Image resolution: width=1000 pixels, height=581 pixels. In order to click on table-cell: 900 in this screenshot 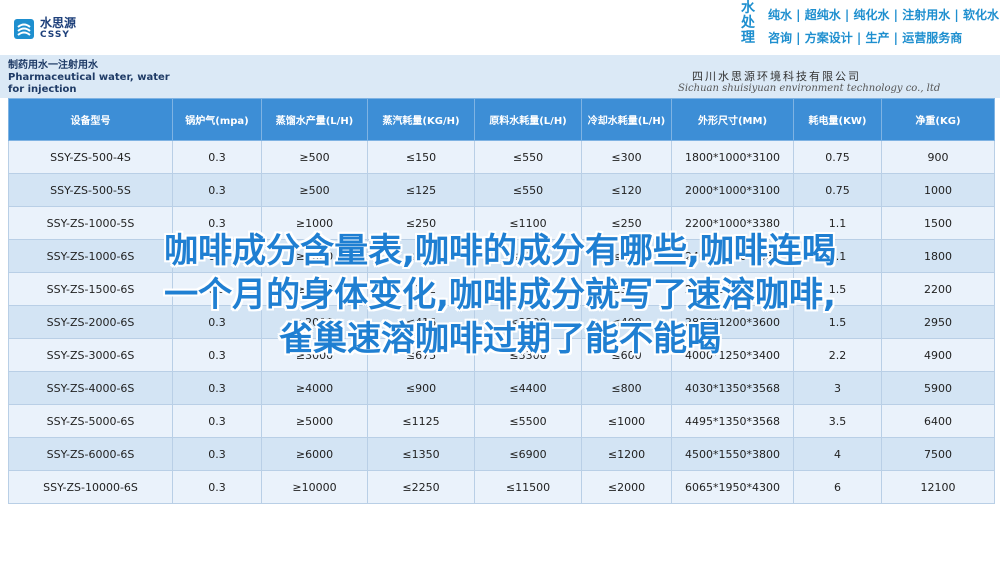, I will do `click(938, 157)`.